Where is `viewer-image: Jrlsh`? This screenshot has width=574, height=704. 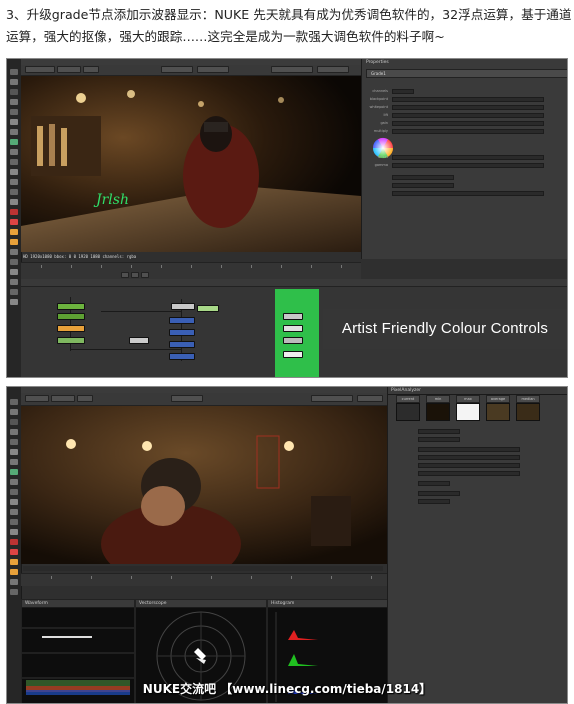 viewer-image: Jrlsh is located at coordinates (191, 164).